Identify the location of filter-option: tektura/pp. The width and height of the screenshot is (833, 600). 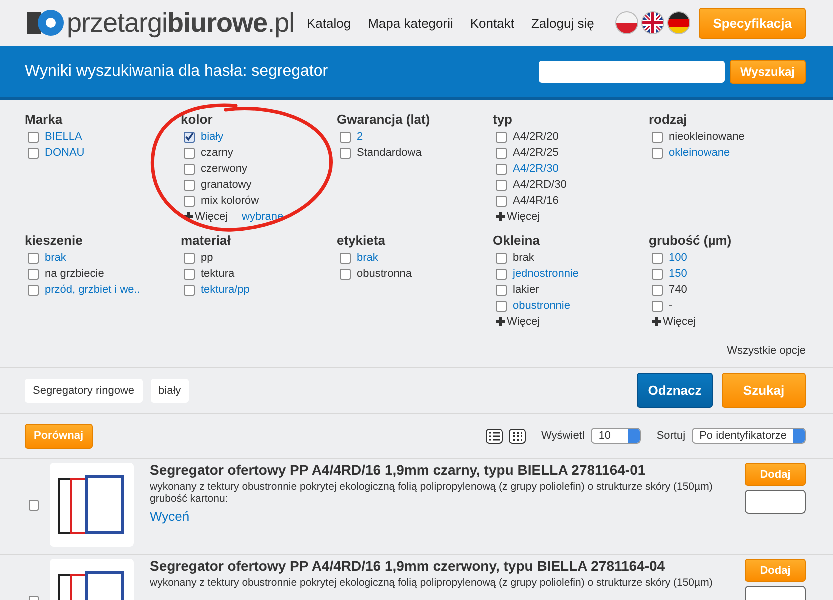
(225, 290).